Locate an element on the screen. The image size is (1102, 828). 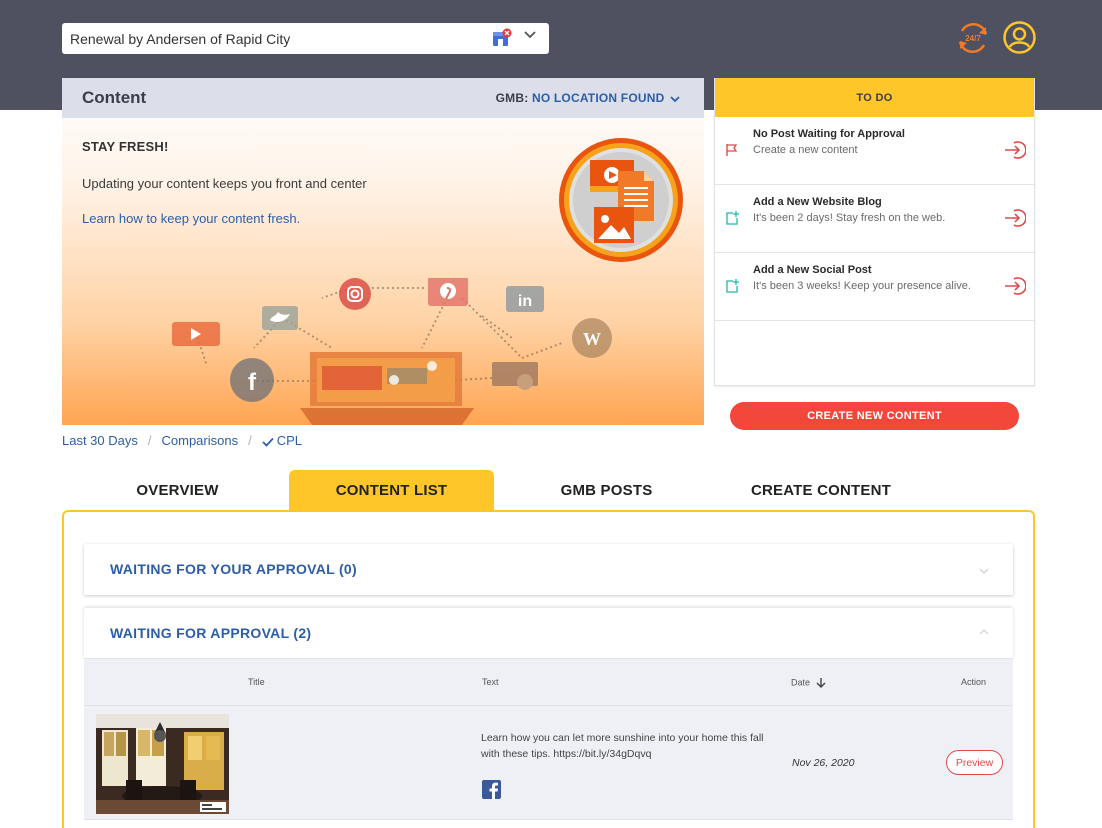
comparisons-link: Comparisons is located at coordinates (200, 440).